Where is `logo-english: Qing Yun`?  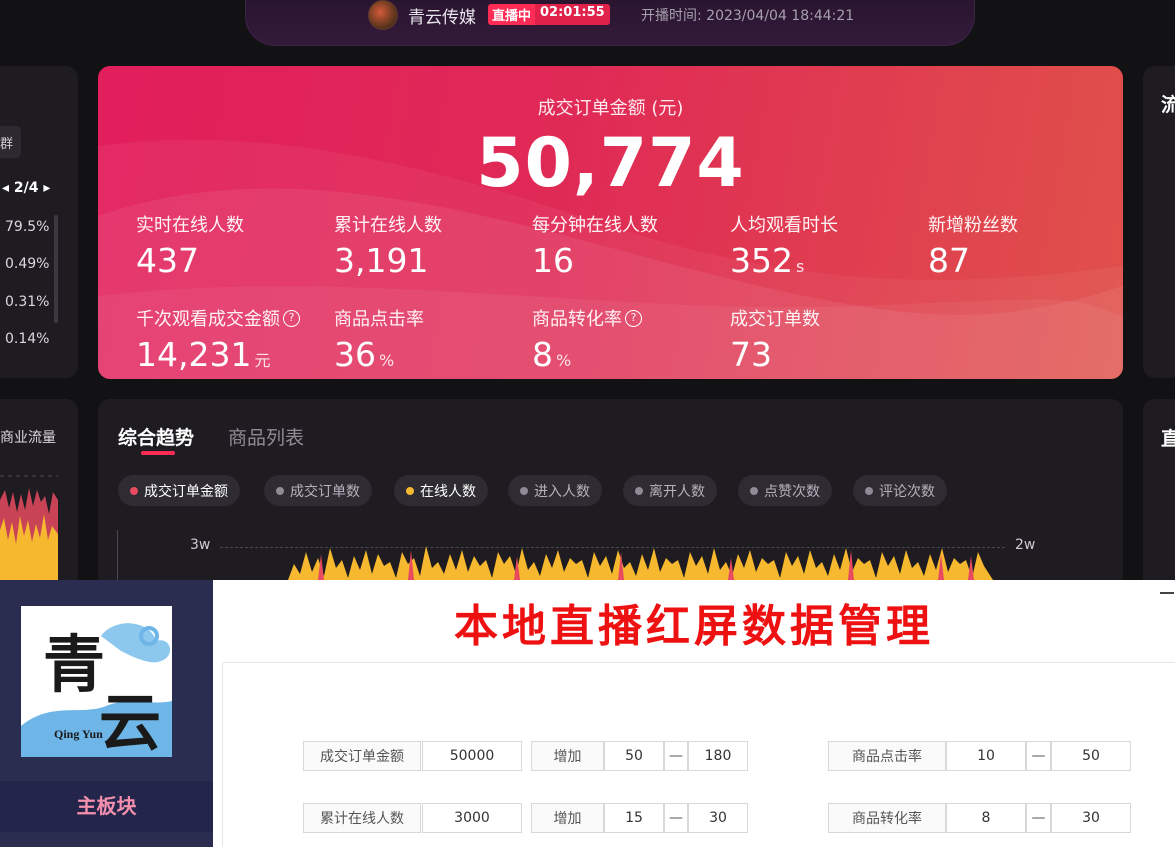 logo-english: Qing Yun is located at coordinates (78, 734).